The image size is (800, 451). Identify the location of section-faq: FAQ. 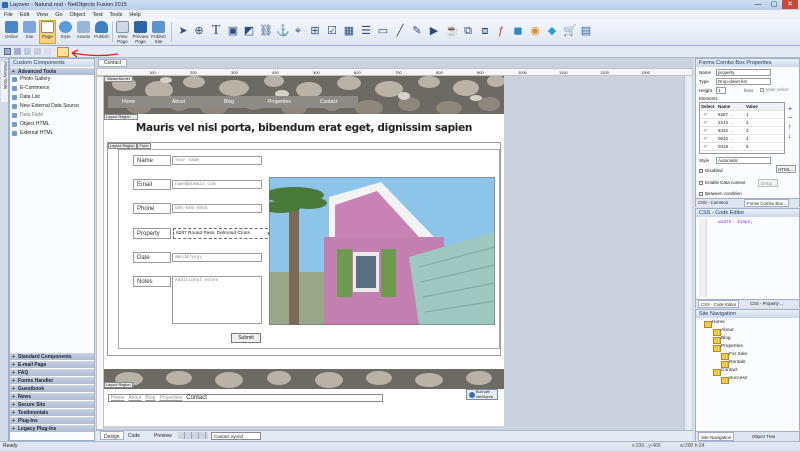
(52, 372).